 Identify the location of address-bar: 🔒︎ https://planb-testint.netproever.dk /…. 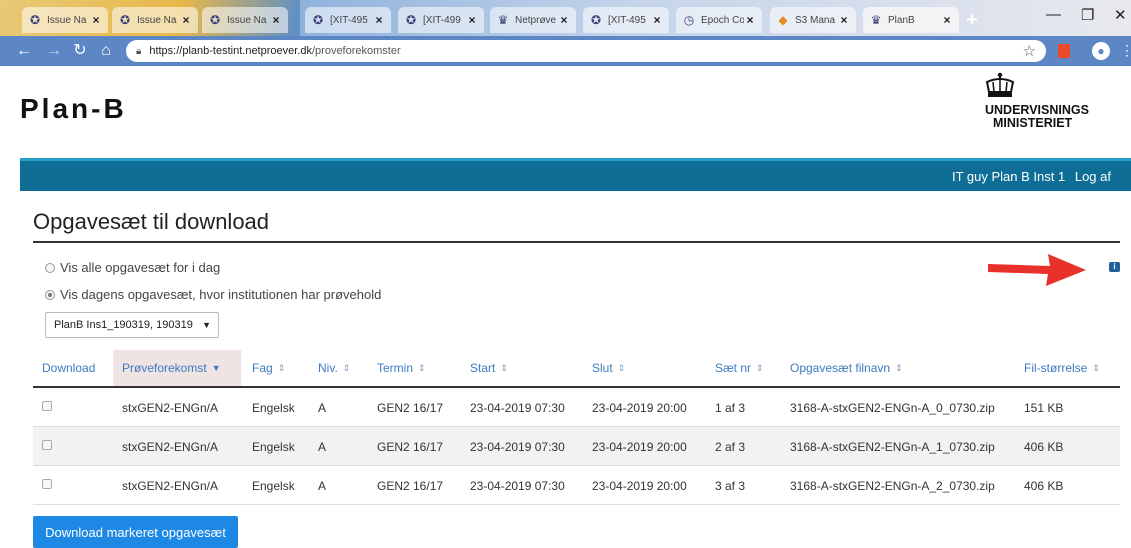
(586, 51).